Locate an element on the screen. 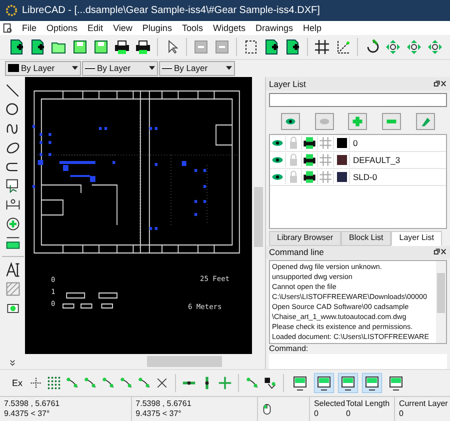 This screenshot has width=450, height=421. layer-filter-field is located at coordinates (358, 99).